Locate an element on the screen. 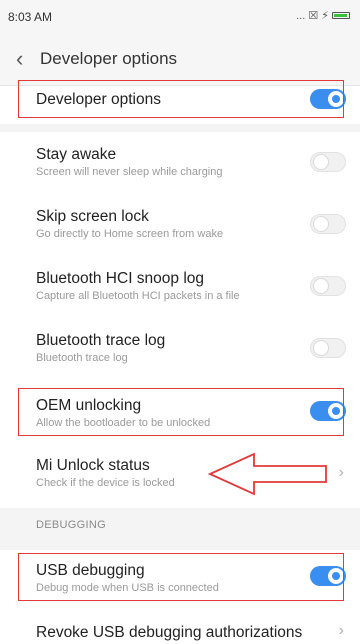 This screenshot has height=644, width=360. status-time: 8:03 AM is located at coordinates (30, 17).